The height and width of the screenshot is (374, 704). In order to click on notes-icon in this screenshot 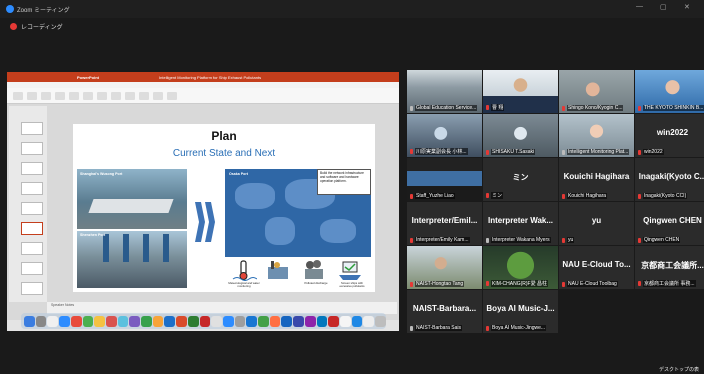, I will do `click(99, 321)`.